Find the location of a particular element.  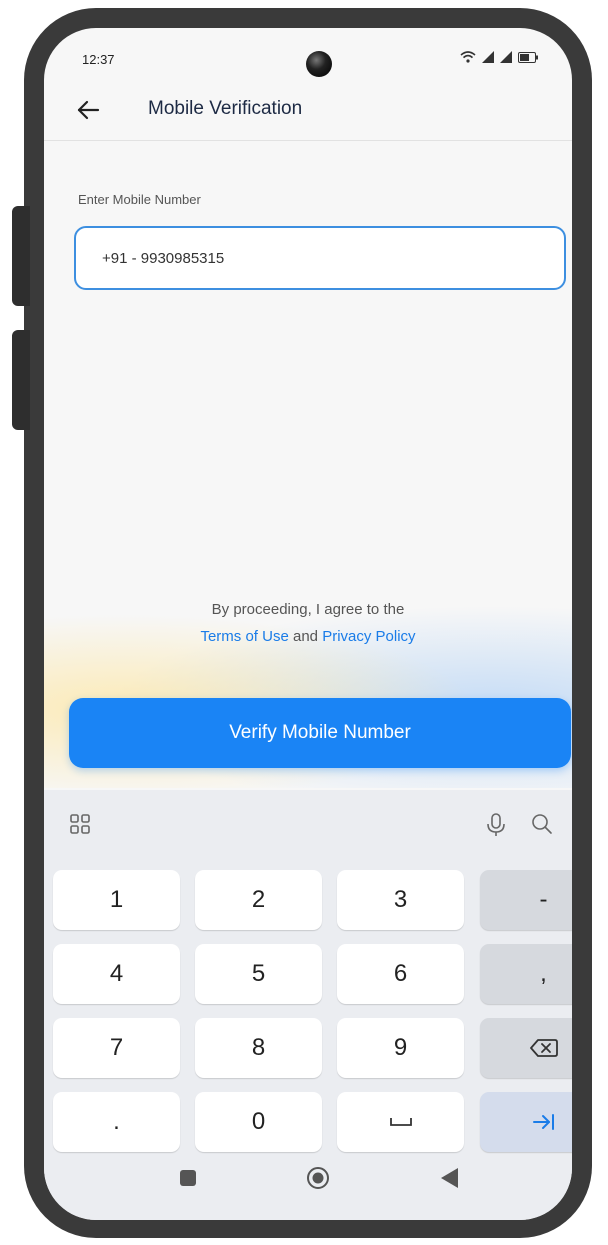

backspace-icon is located at coordinates (543, 1048).